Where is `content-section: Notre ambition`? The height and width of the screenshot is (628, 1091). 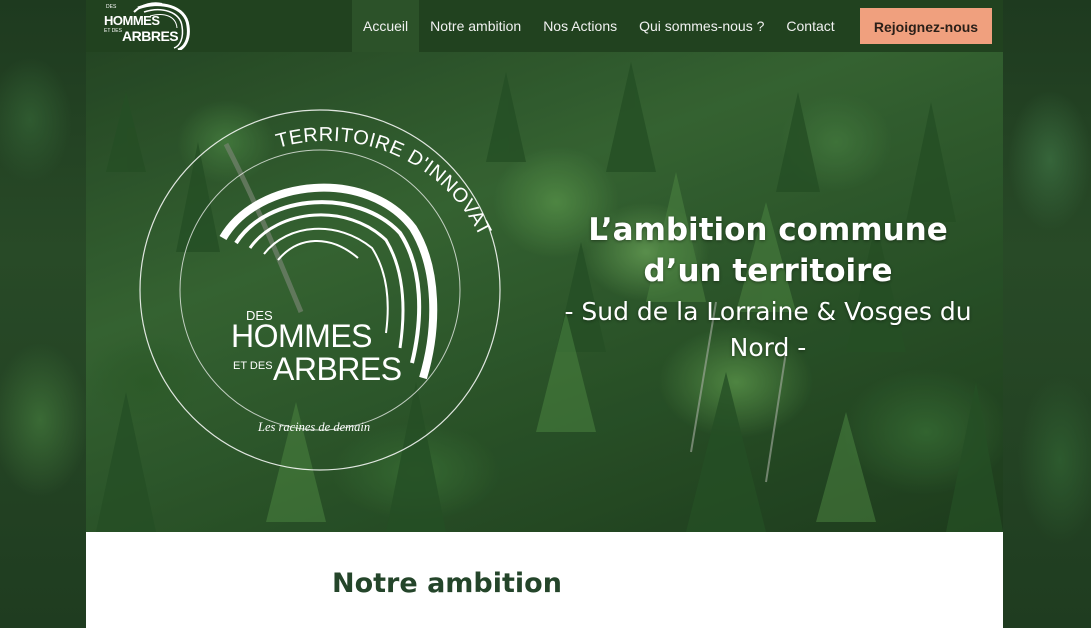 content-section: Notre ambition is located at coordinates (544, 580).